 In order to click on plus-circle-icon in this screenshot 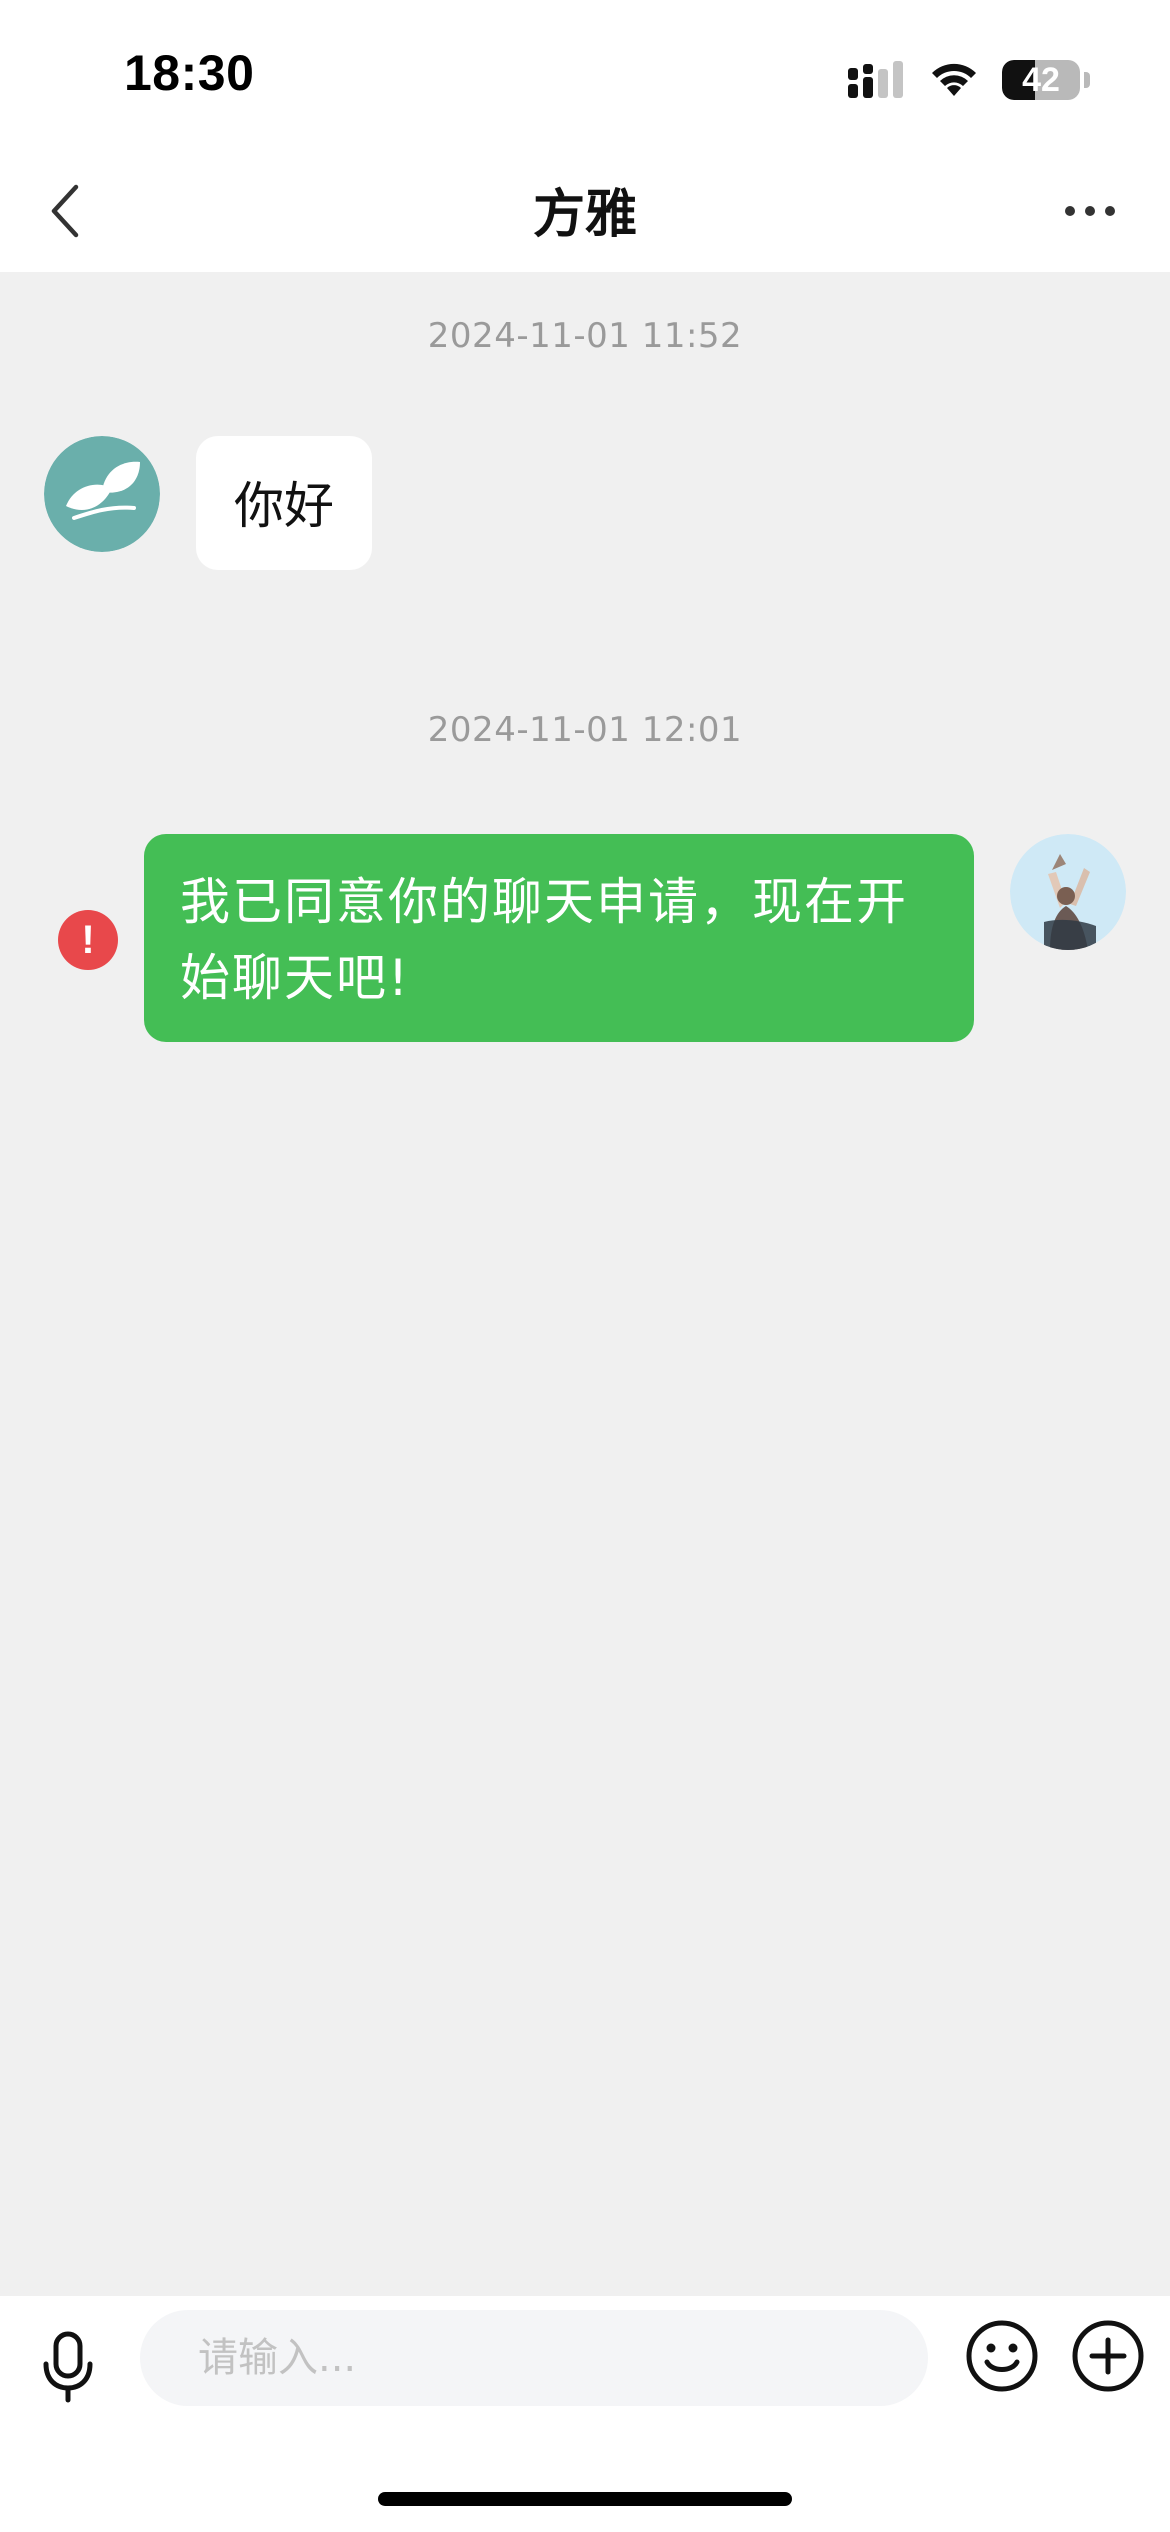, I will do `click(1108, 2356)`.